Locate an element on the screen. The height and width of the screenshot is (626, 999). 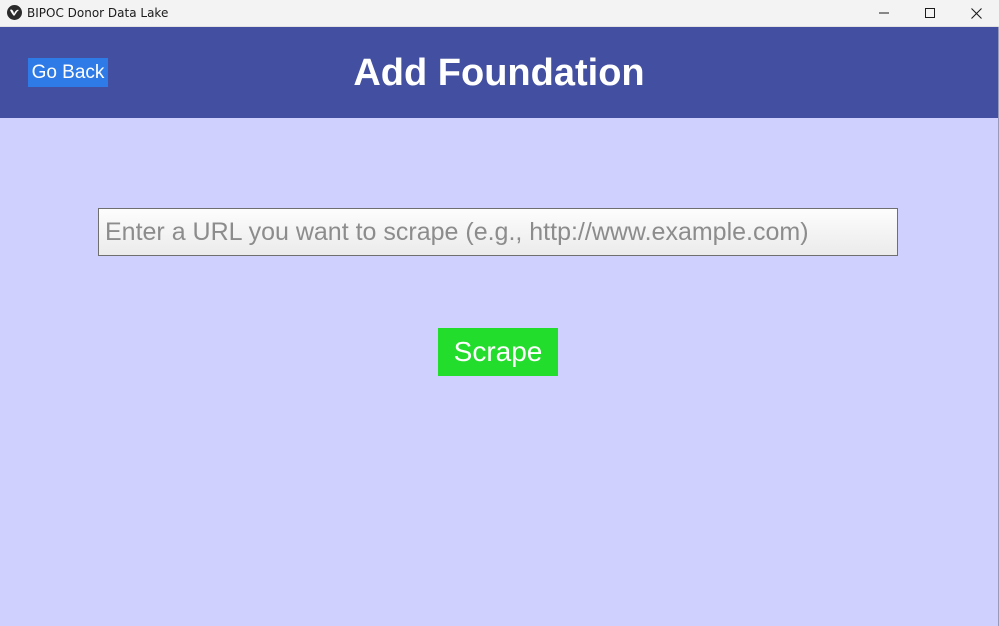
maximize-icon is located at coordinates (930, 13).